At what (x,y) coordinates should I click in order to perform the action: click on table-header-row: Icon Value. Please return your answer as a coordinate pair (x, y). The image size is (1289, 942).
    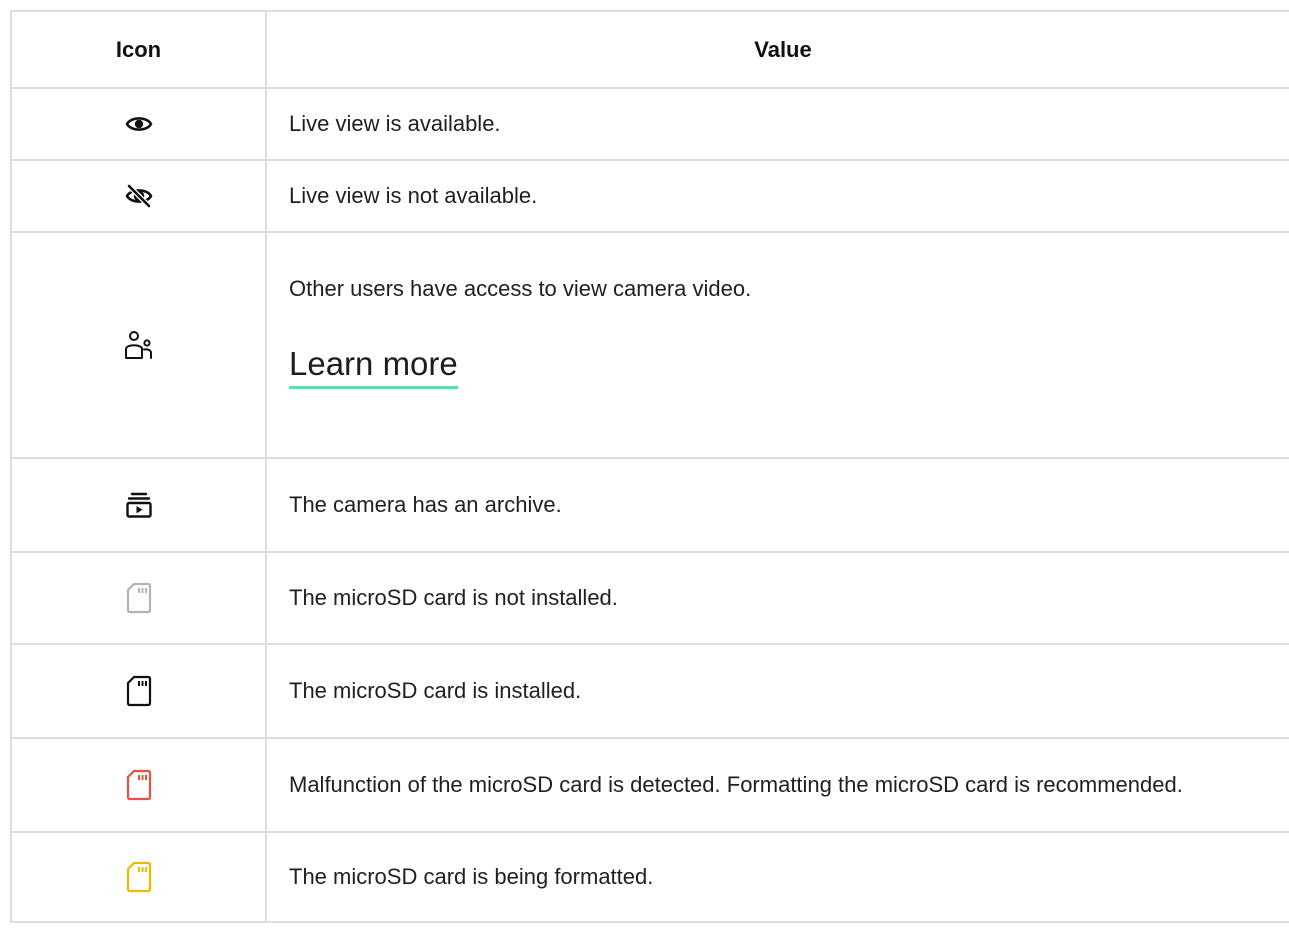
    Looking at the image, I should click on (649, 49).